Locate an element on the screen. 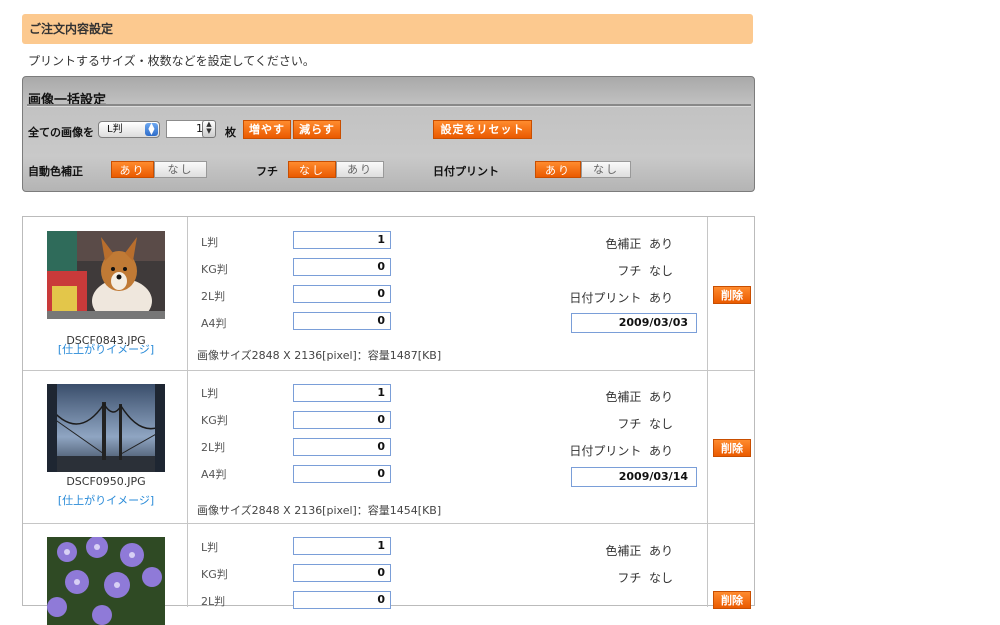  date-input: 2009/03/03 is located at coordinates (634, 323).